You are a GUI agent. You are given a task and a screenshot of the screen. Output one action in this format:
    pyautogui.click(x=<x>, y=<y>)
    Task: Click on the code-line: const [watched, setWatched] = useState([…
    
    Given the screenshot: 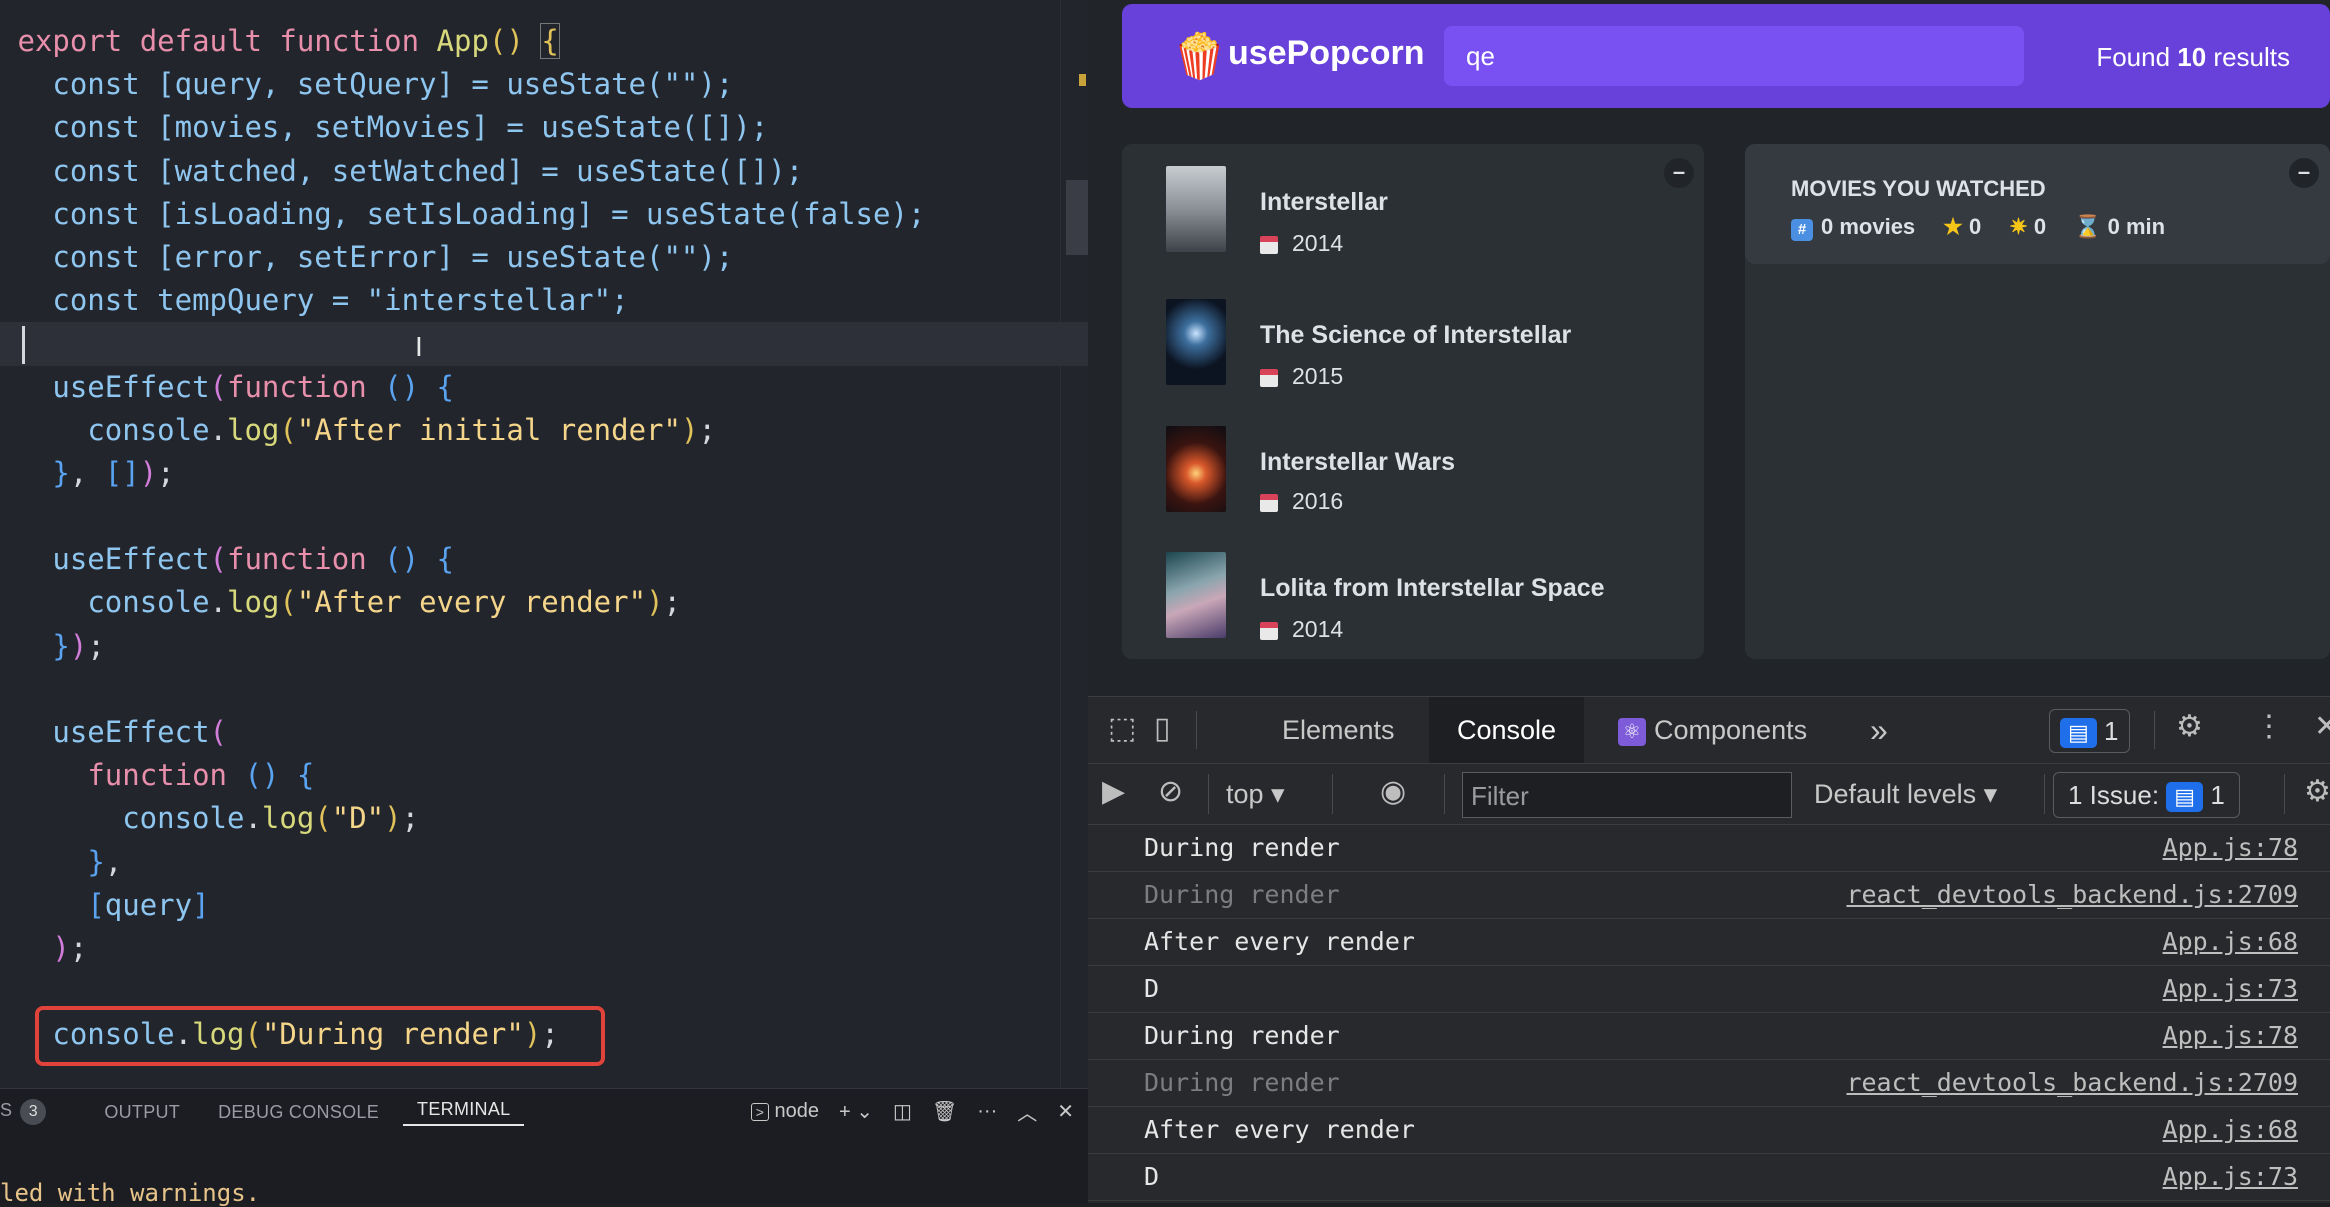 What is the action you would take?
    pyautogui.click(x=428, y=170)
    